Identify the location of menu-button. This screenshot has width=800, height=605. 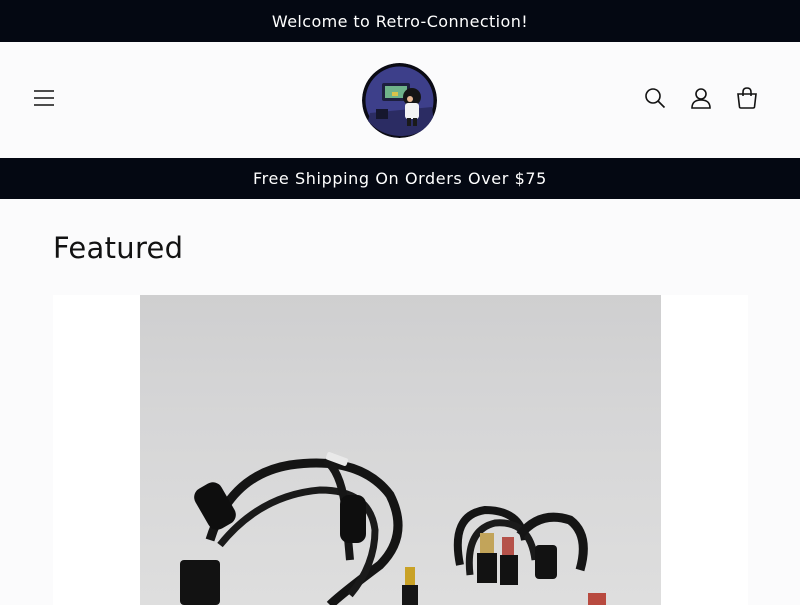
(44, 98).